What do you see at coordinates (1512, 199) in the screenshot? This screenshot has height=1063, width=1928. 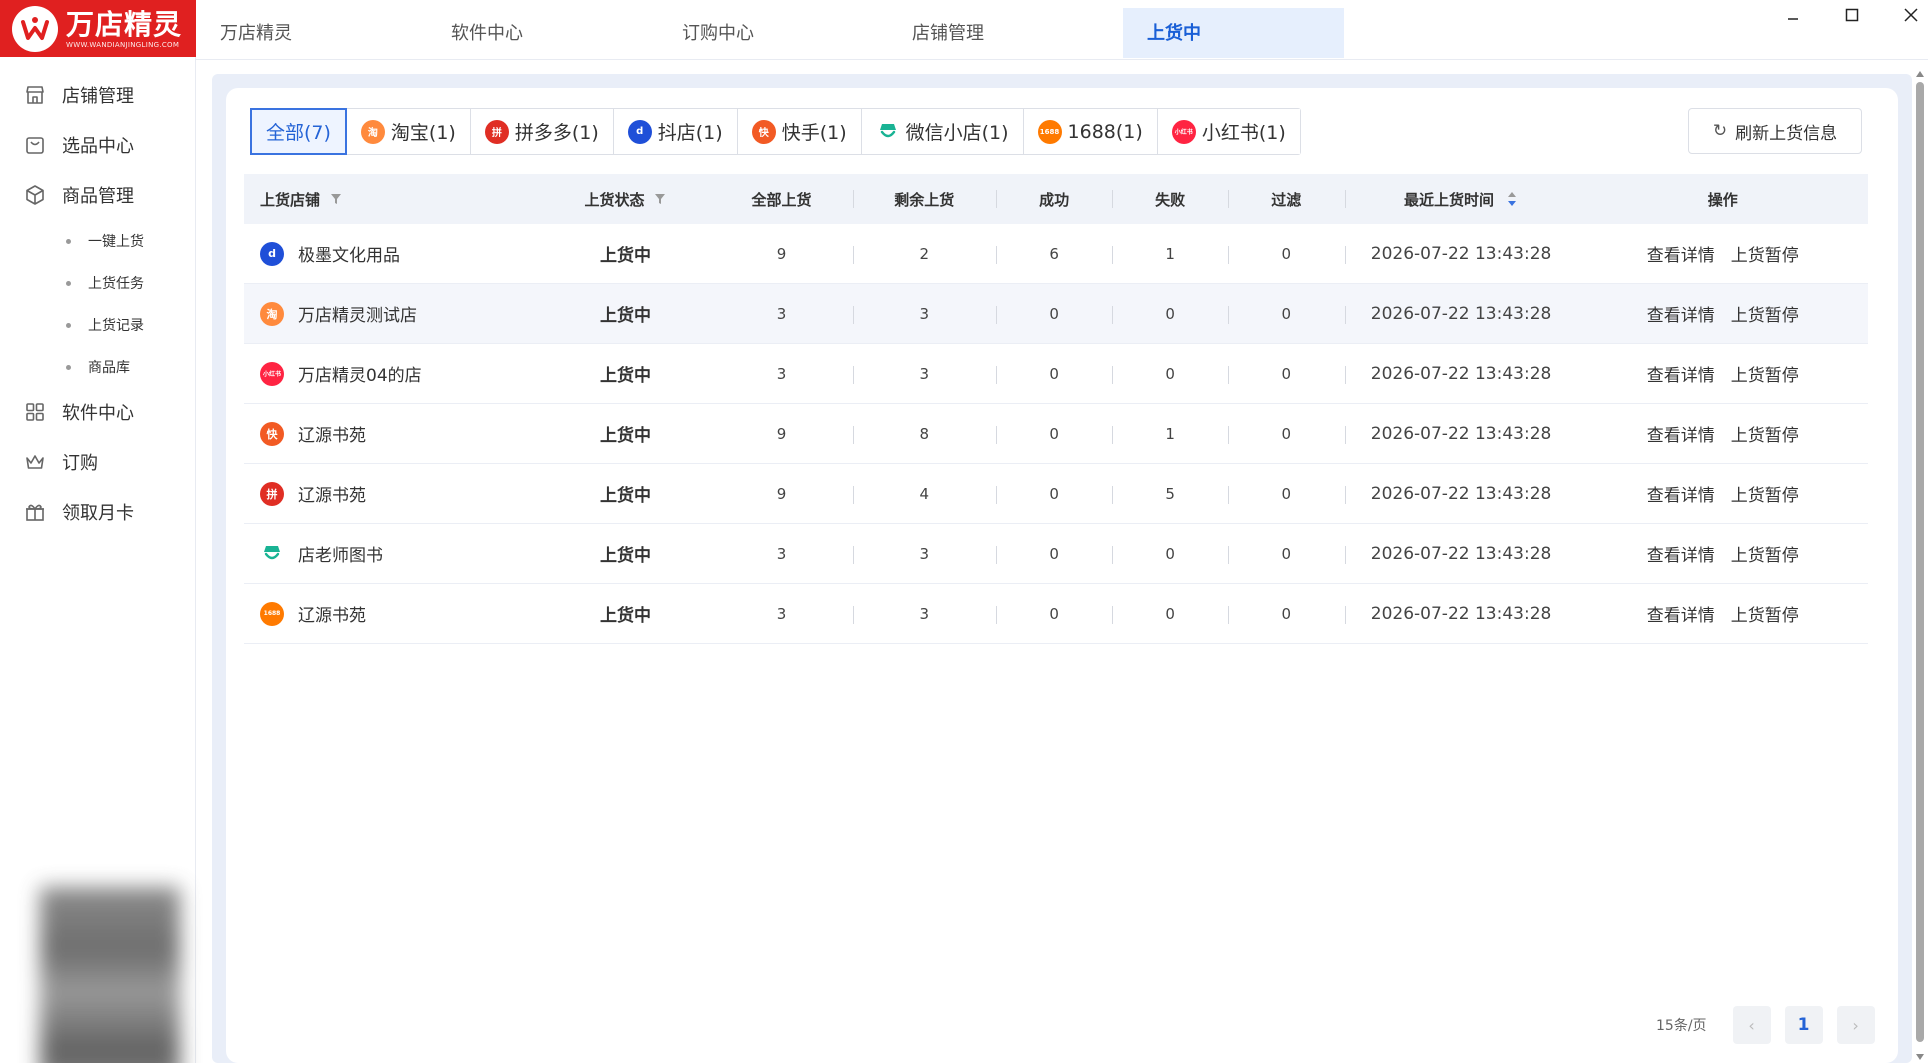 I see `sort-icon` at bounding box center [1512, 199].